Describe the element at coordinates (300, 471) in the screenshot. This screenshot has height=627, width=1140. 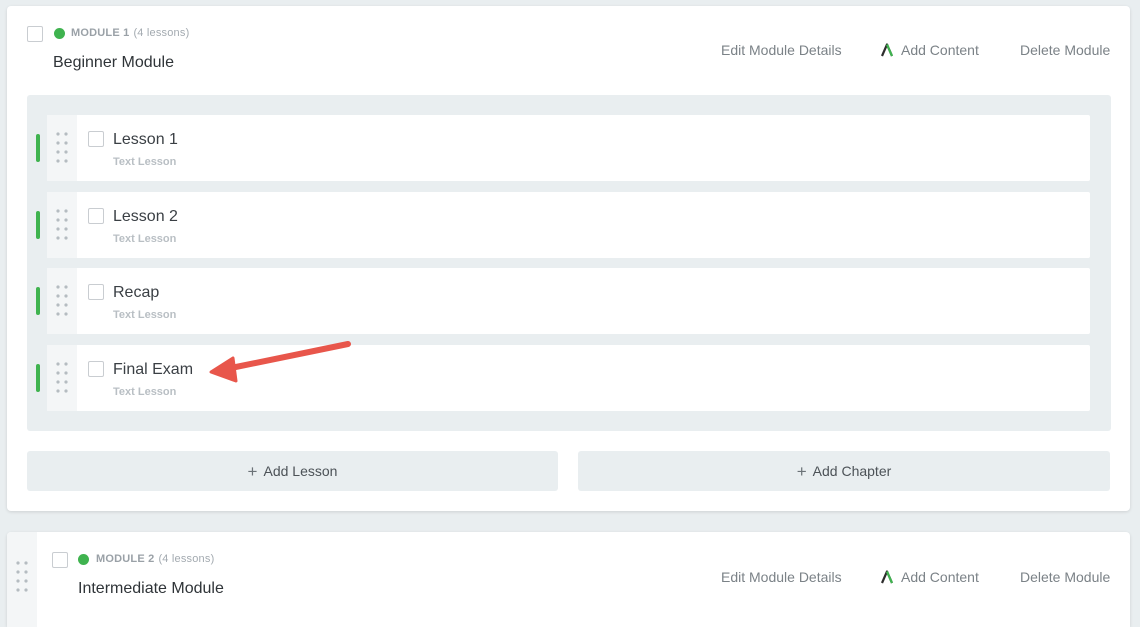
I see `add-lesson-label: Add Lesson` at that location.